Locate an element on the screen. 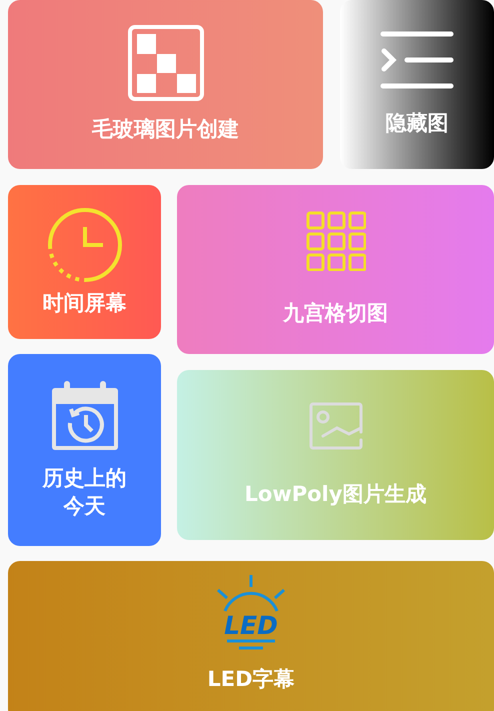 The image size is (494, 711). feature-tile: 历史上的今天 is located at coordinates (84, 450).